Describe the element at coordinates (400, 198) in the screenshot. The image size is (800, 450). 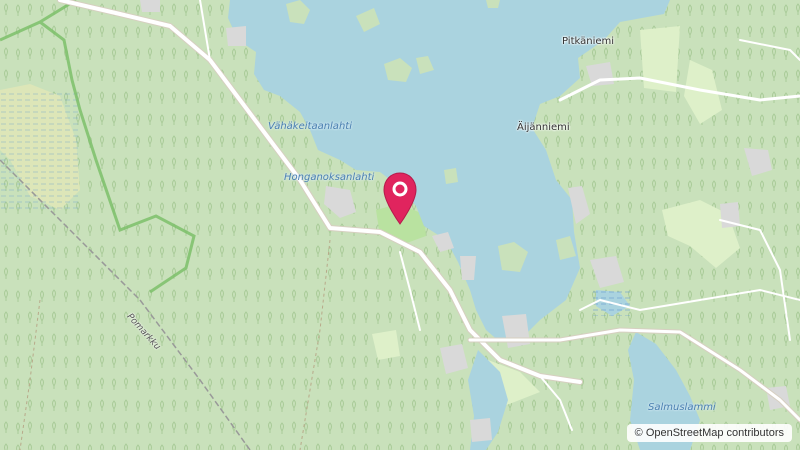
I see `location-marker-icon` at that location.